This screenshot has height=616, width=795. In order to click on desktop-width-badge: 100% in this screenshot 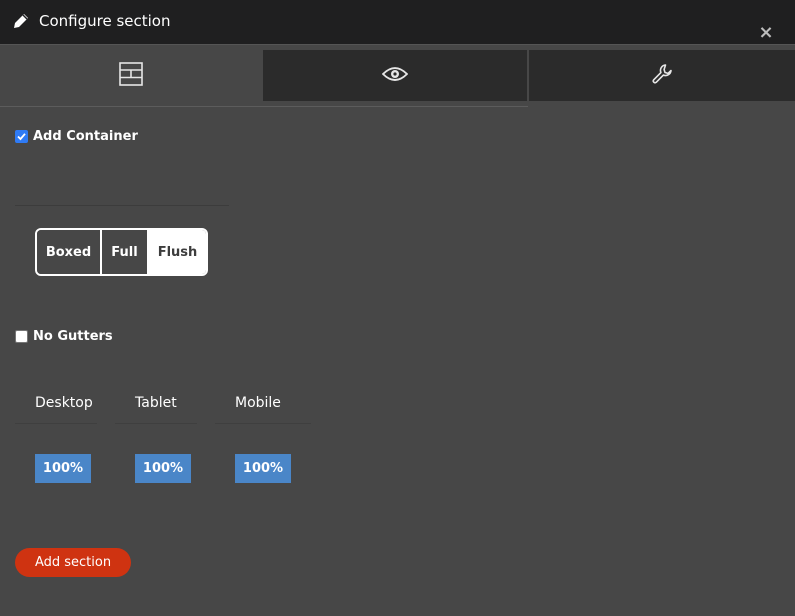, I will do `click(63, 468)`.